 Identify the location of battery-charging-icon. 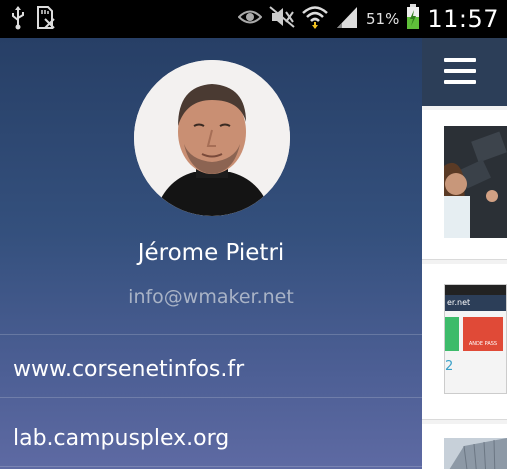
(413, 19).